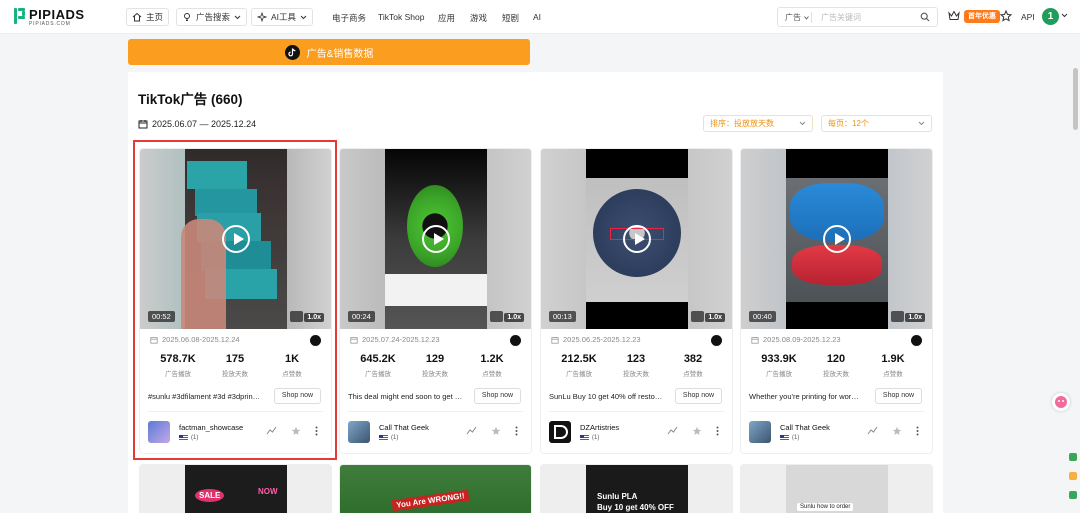 The width and height of the screenshot is (1080, 513). I want to click on advertiser-name: DZArtistries, so click(599, 427).